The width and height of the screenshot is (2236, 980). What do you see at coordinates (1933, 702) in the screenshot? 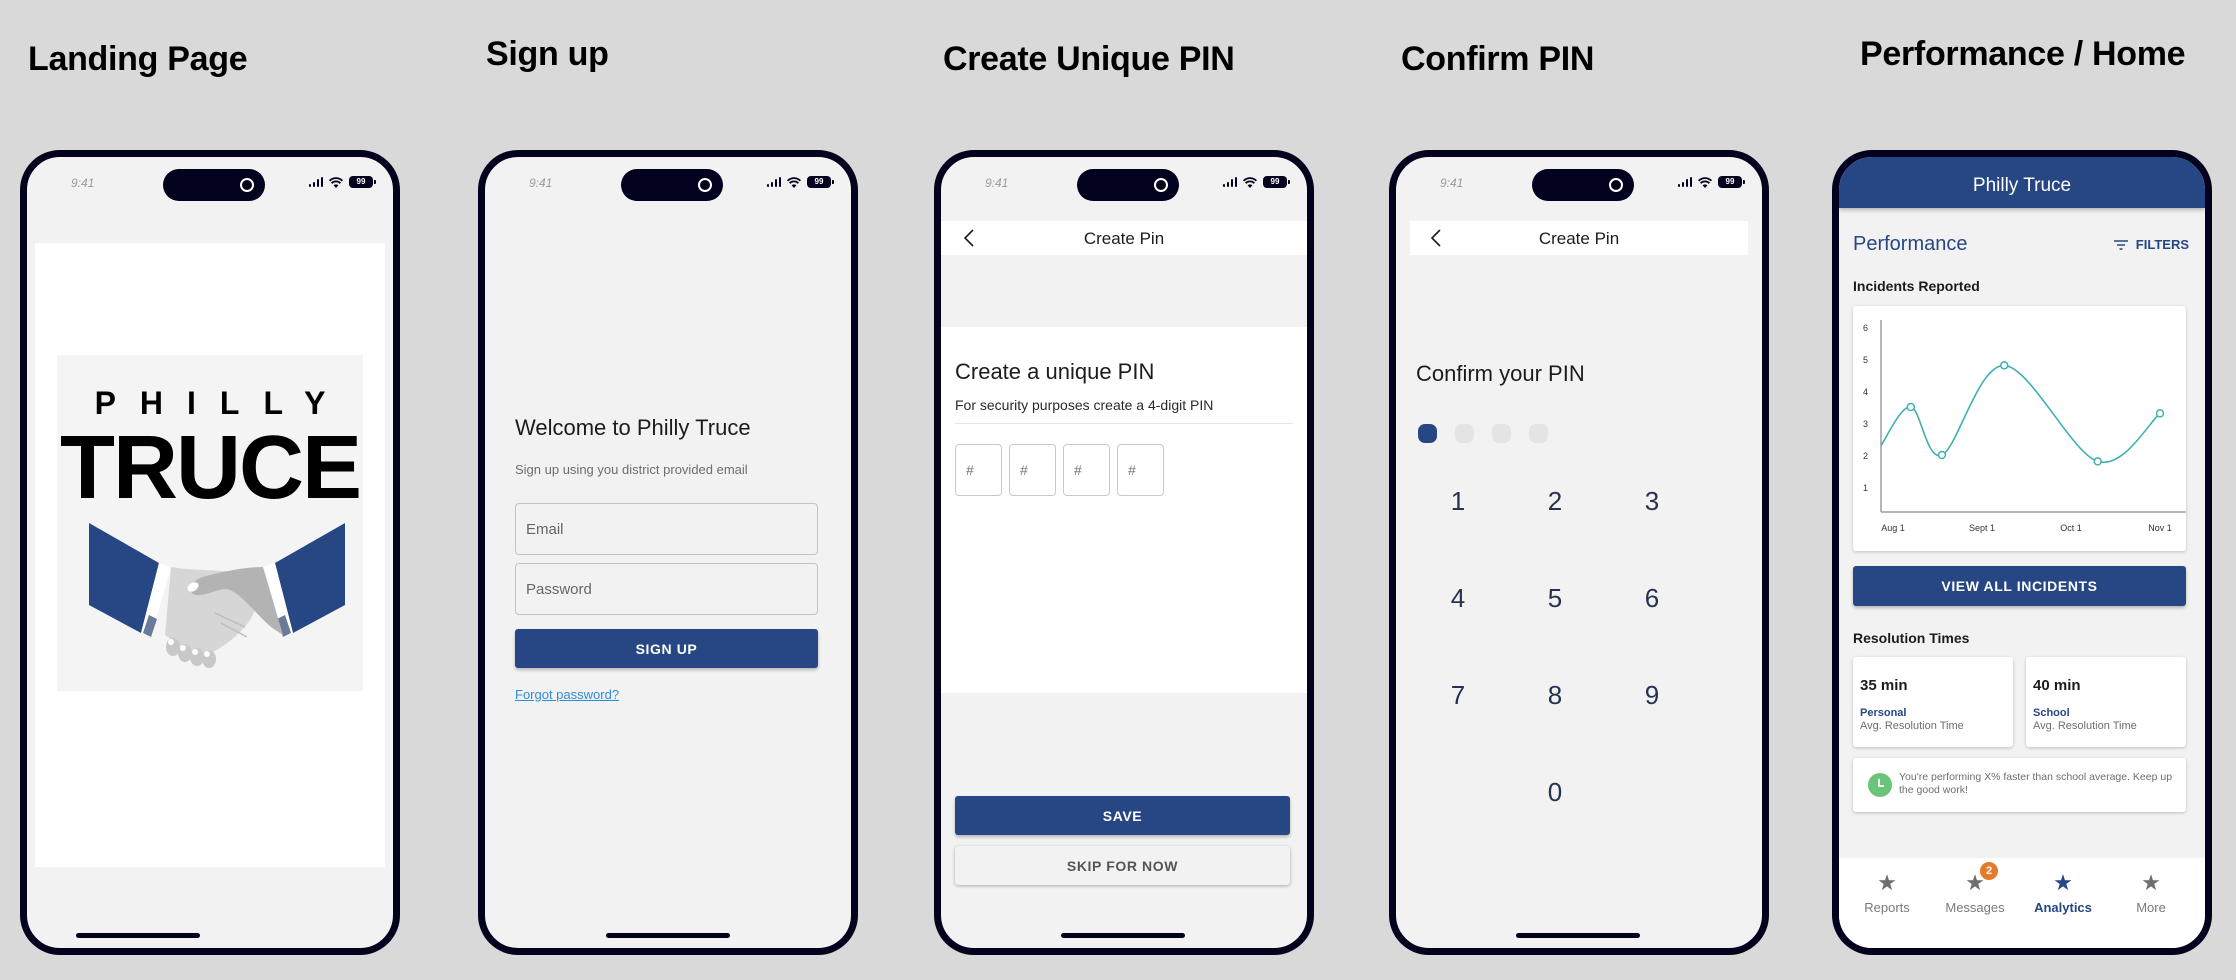
I see `stat-card-personal: 35 min Personal Avg. Resolution Time` at bounding box center [1933, 702].